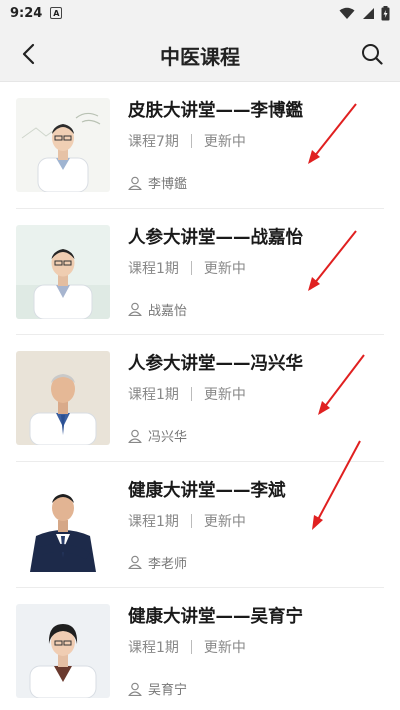 The height and width of the screenshot is (710, 400). Describe the element at coordinates (215, 617) in the screenshot. I see `course-title: 健康大讲堂——吴育宁` at that location.